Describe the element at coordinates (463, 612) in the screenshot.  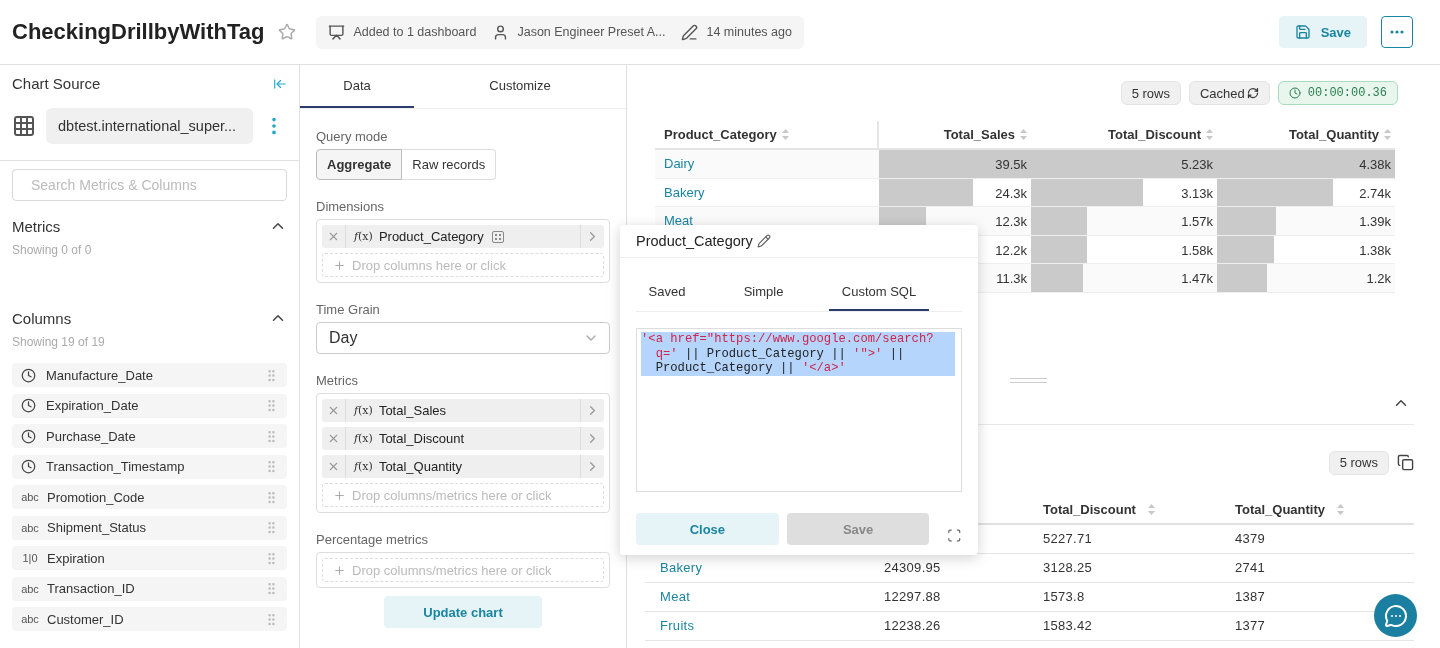
I see `update-chart-button: Update chart` at that location.